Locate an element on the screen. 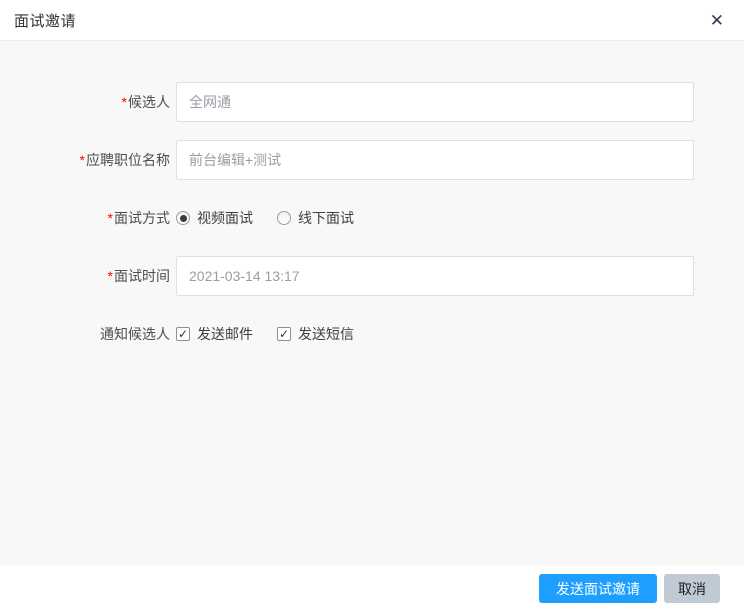  form-row-position: *应聘职位名称 is located at coordinates (372, 160).